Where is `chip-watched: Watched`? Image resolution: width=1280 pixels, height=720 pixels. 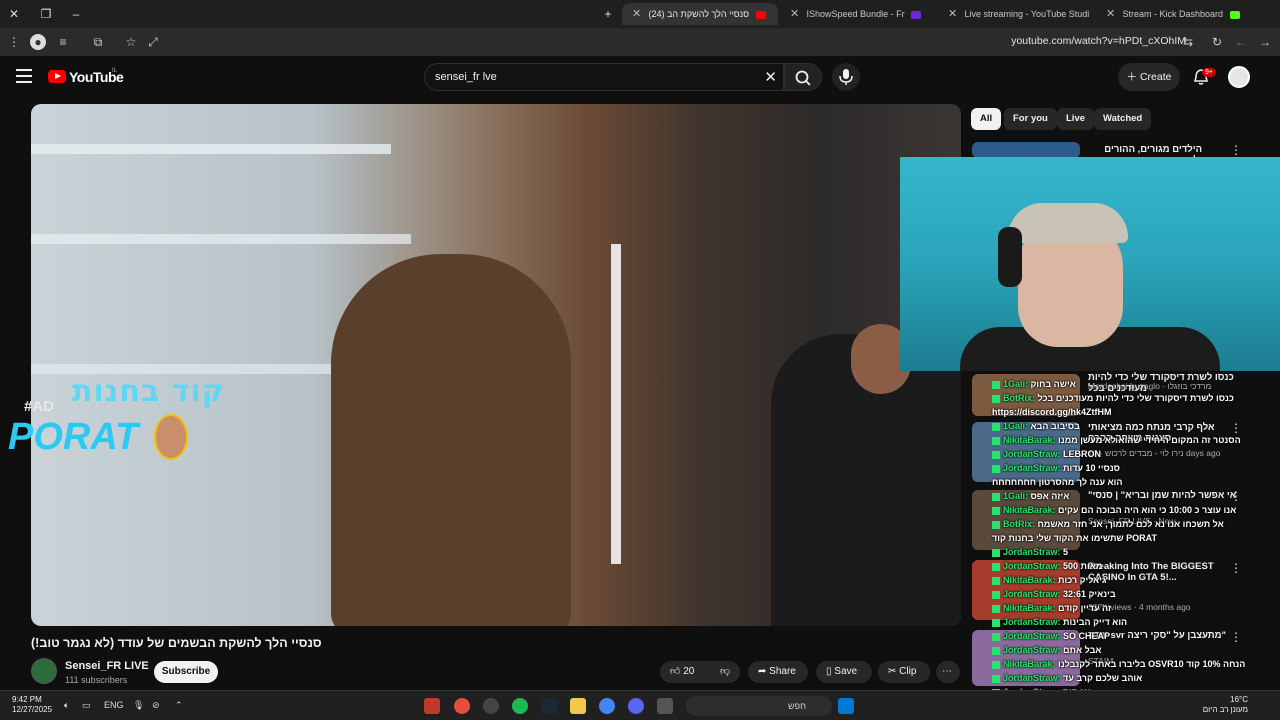
chip-watched: Watched is located at coordinates (1123, 119).